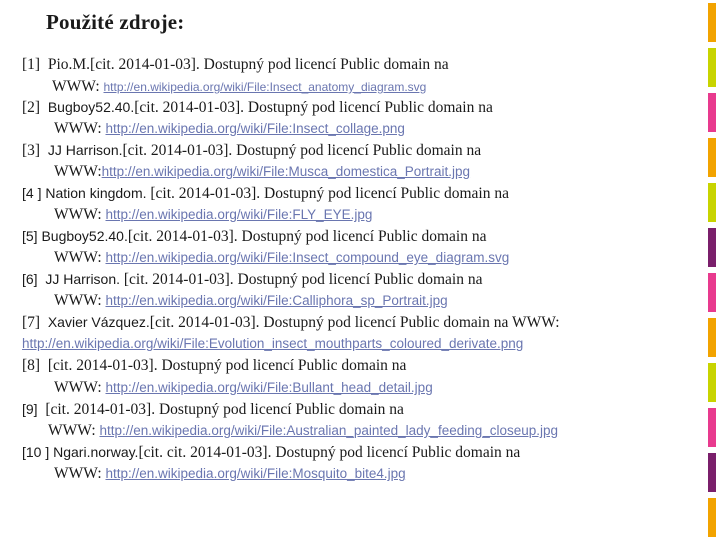  Describe the element at coordinates (31, 322) in the screenshot. I see `ref-number: [7]` at that location.